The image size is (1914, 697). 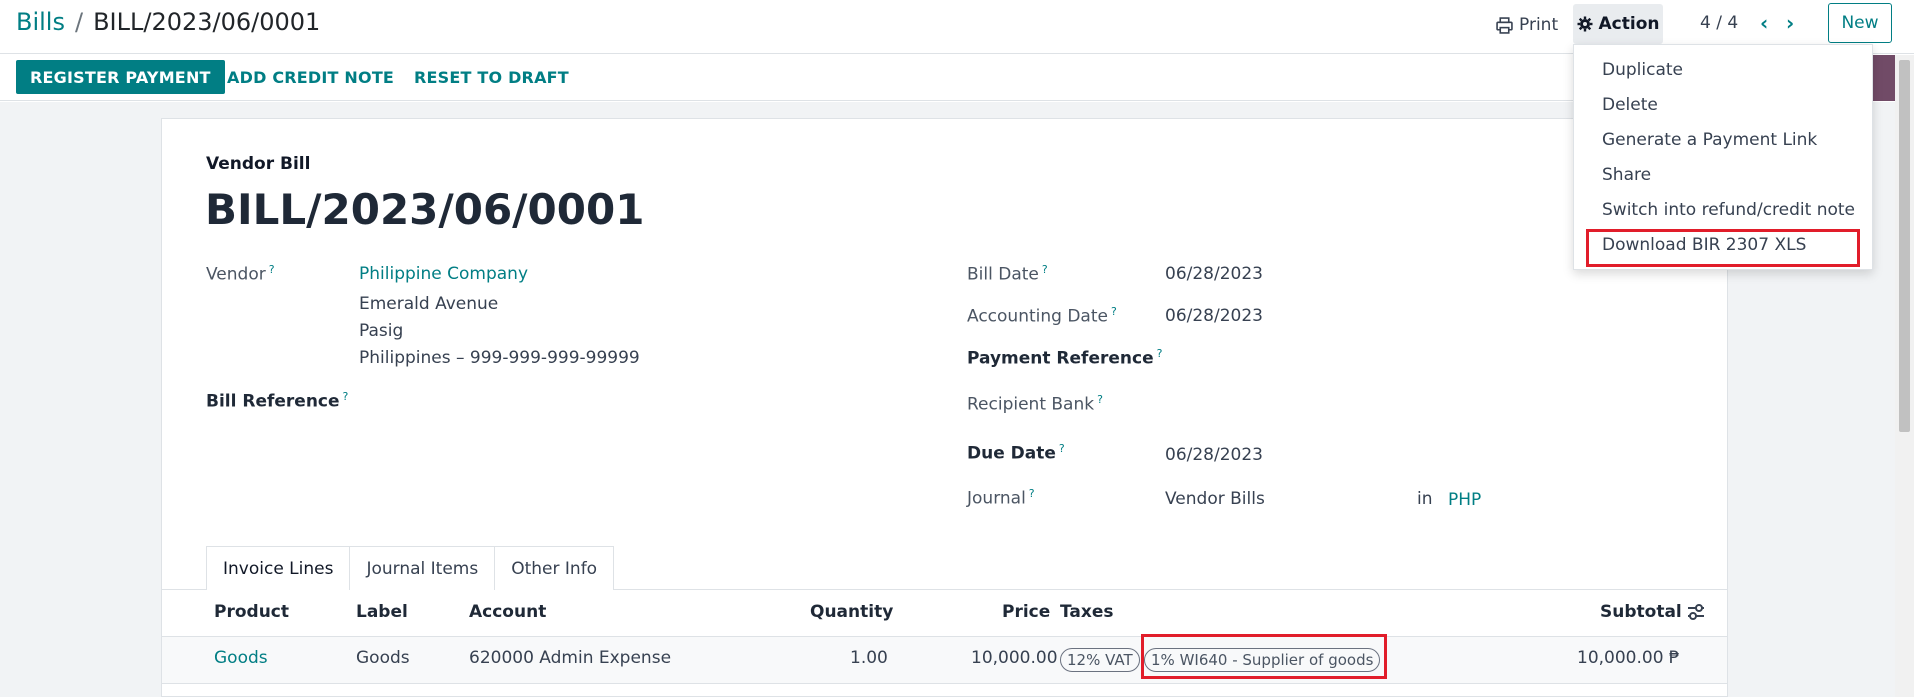 I want to click on reset-to-draft-button: RESET TO DRAFT, so click(x=491, y=77).